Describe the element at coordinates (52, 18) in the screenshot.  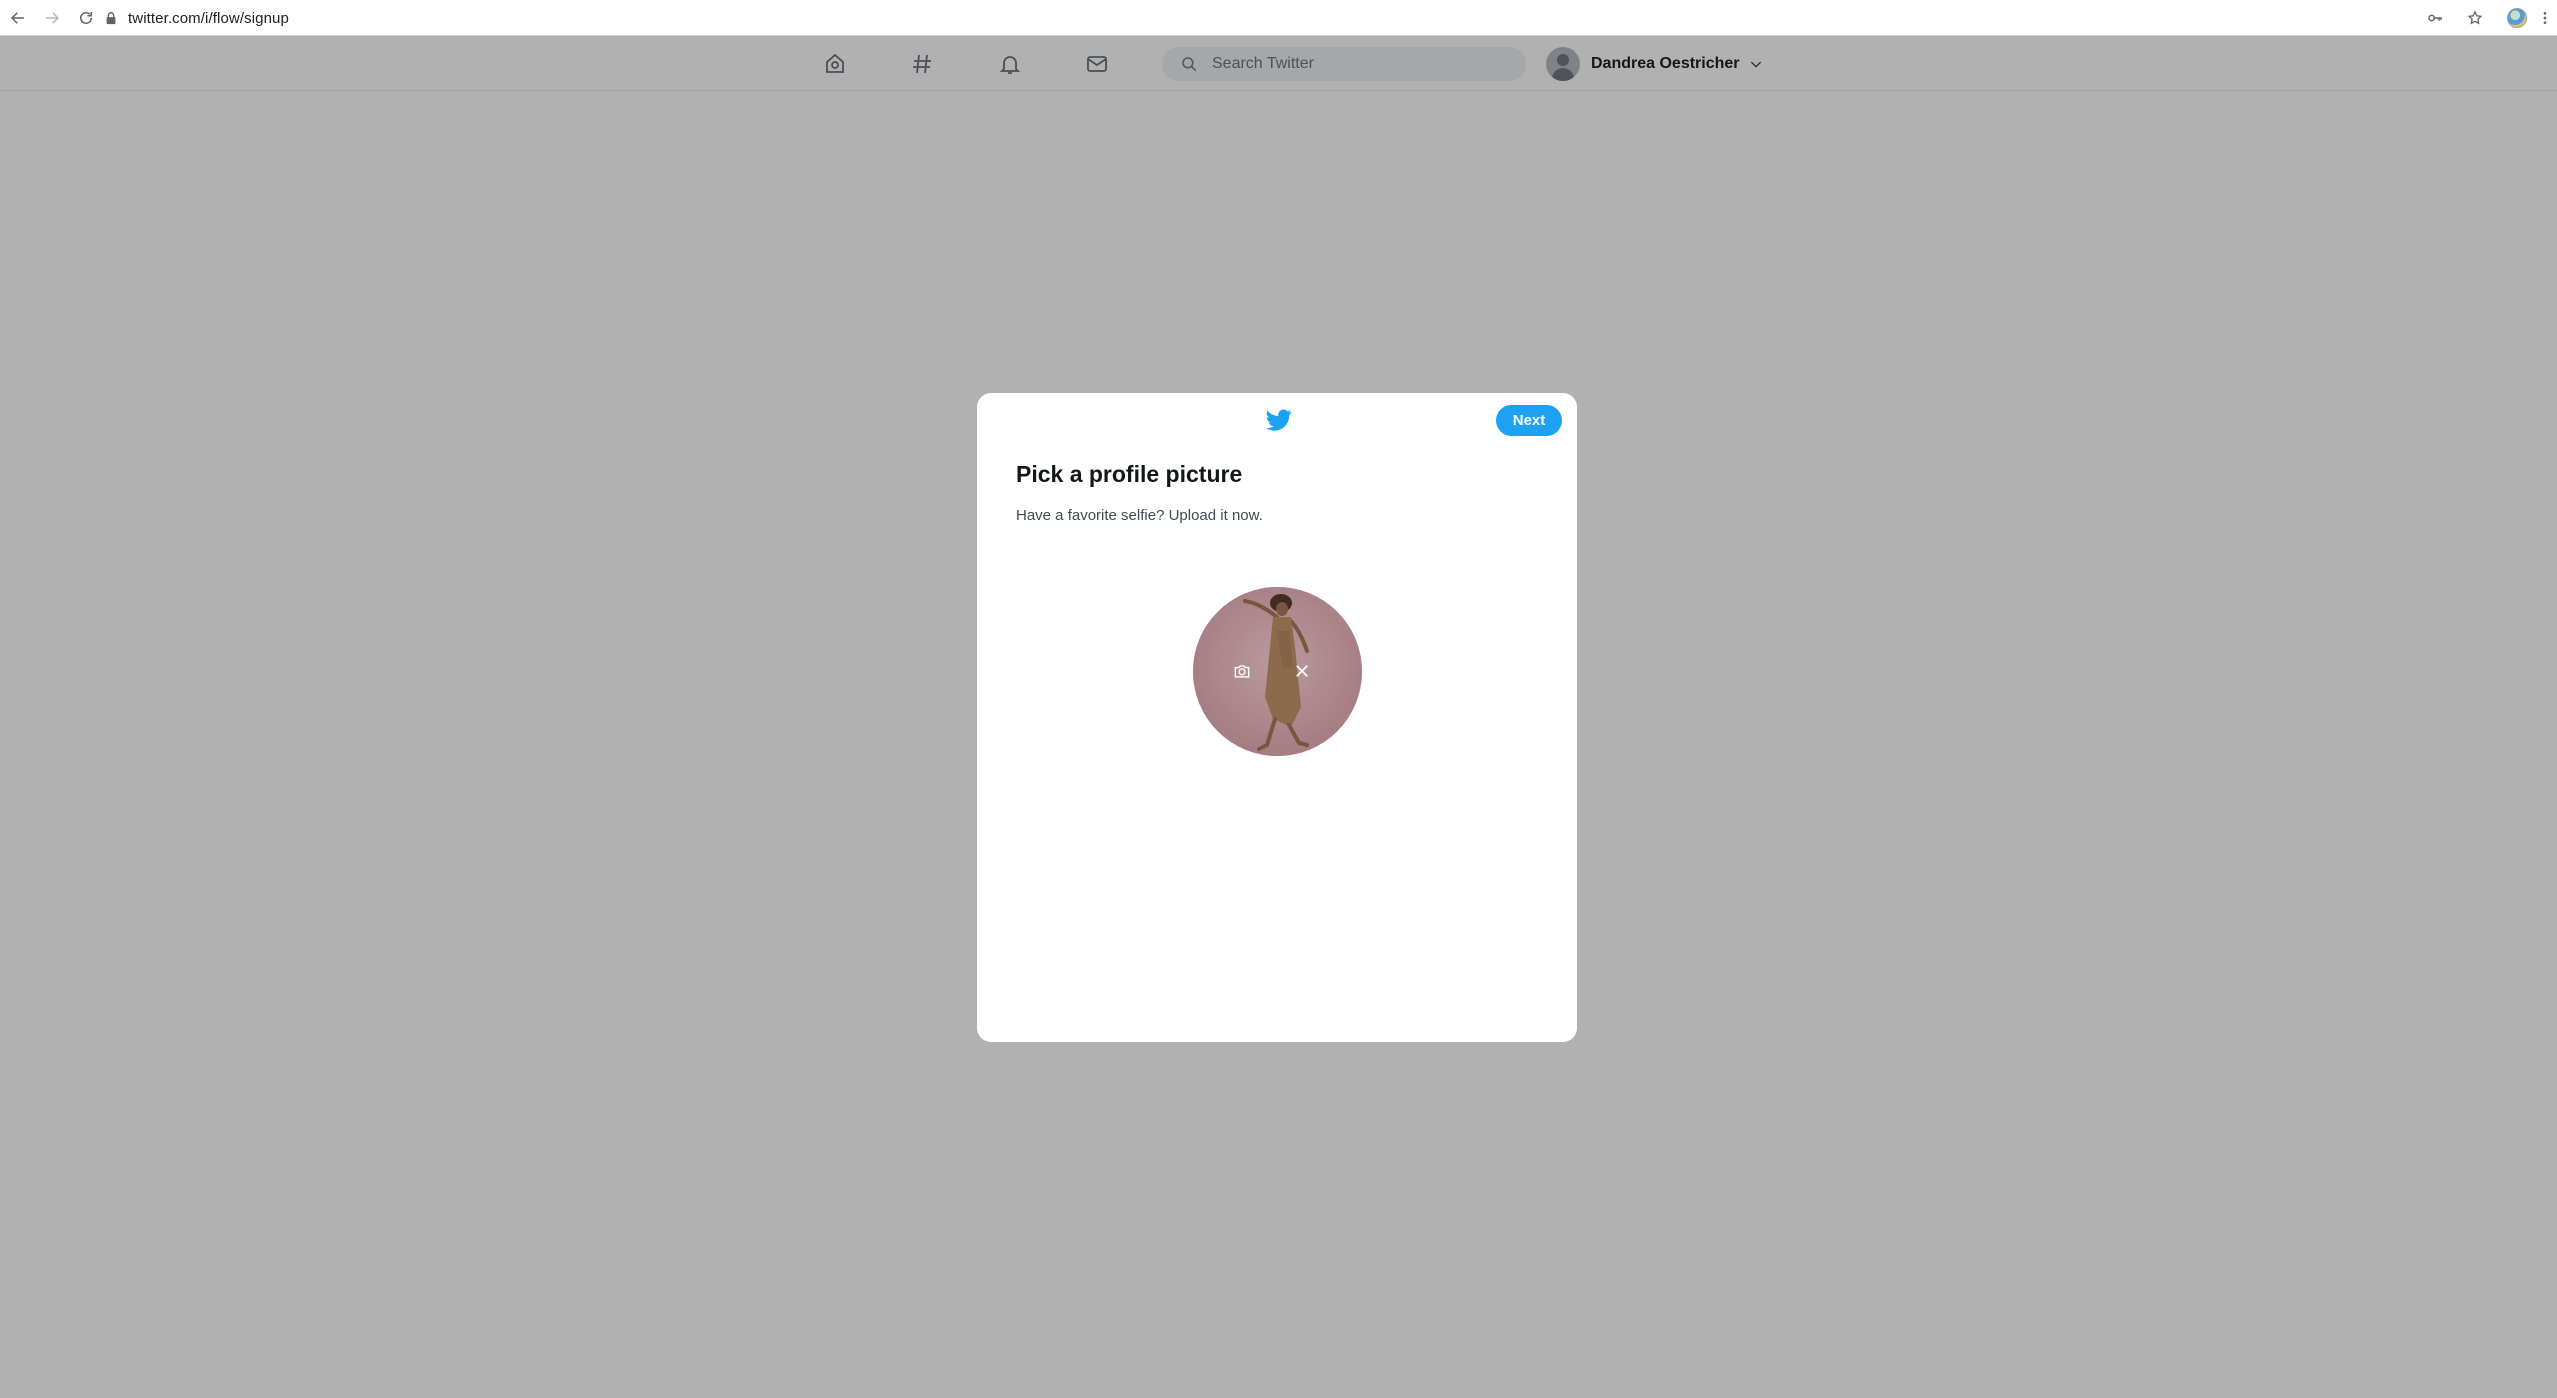
I see `forward-arrow-icon` at that location.